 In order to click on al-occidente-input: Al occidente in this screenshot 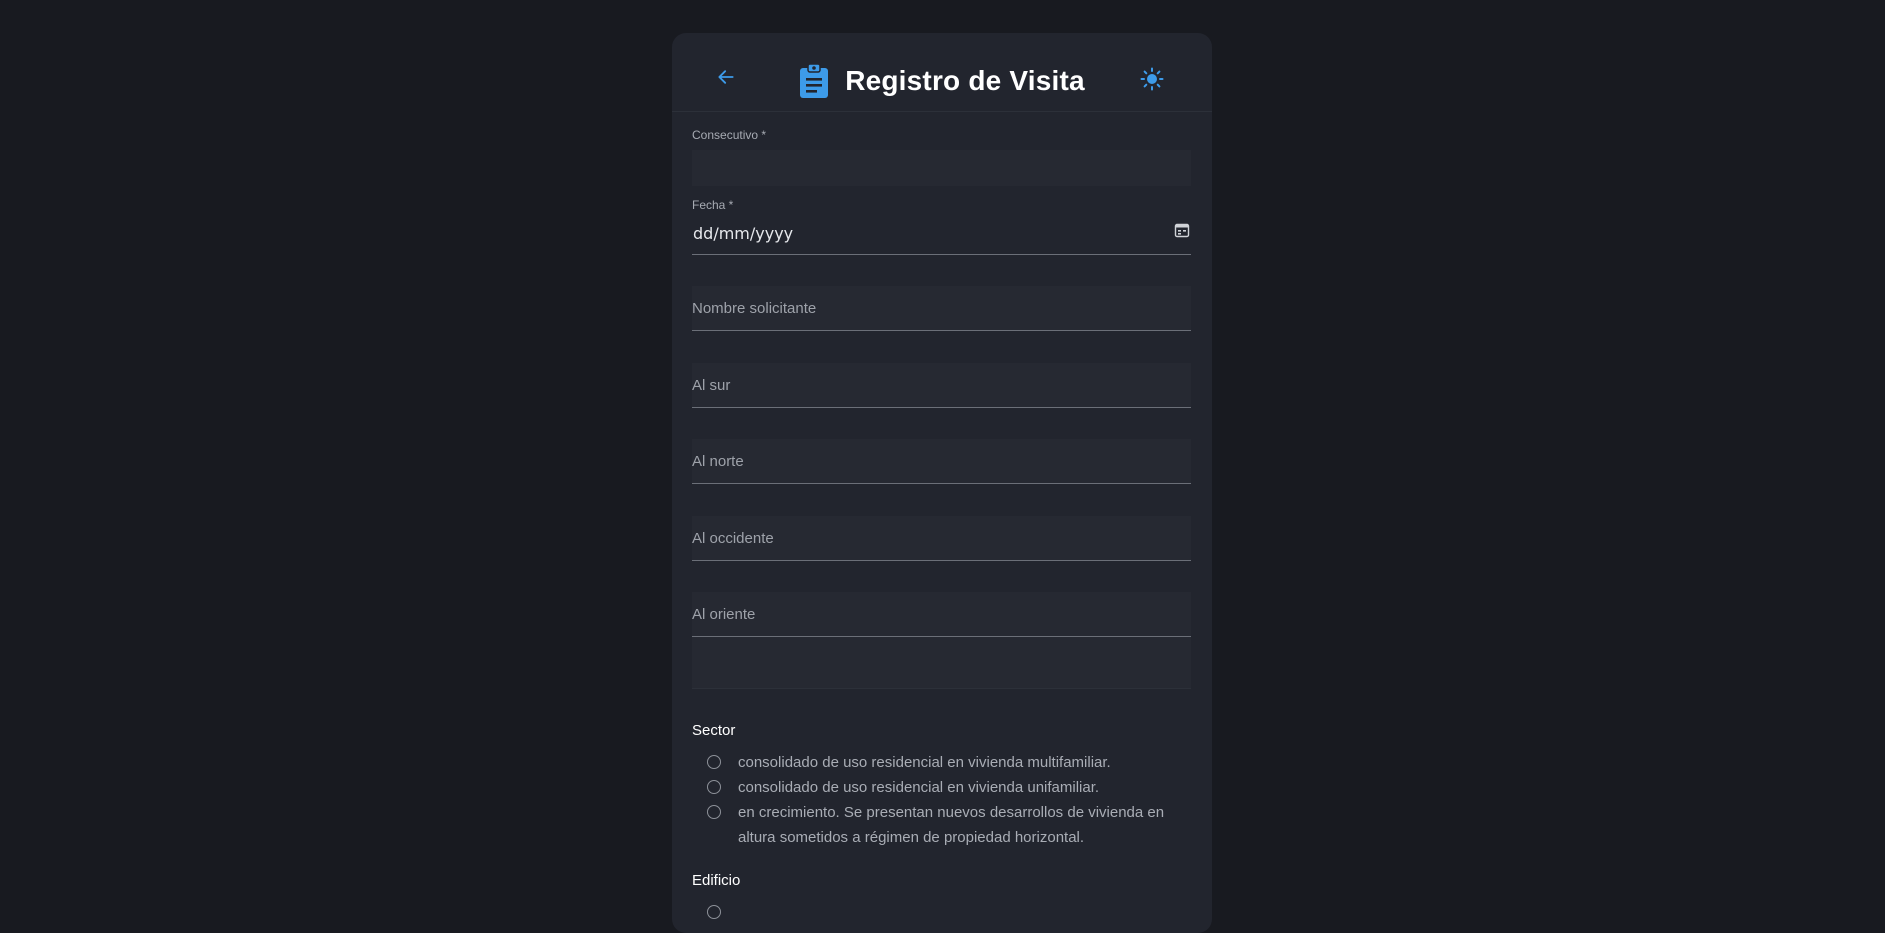, I will do `click(733, 538)`.